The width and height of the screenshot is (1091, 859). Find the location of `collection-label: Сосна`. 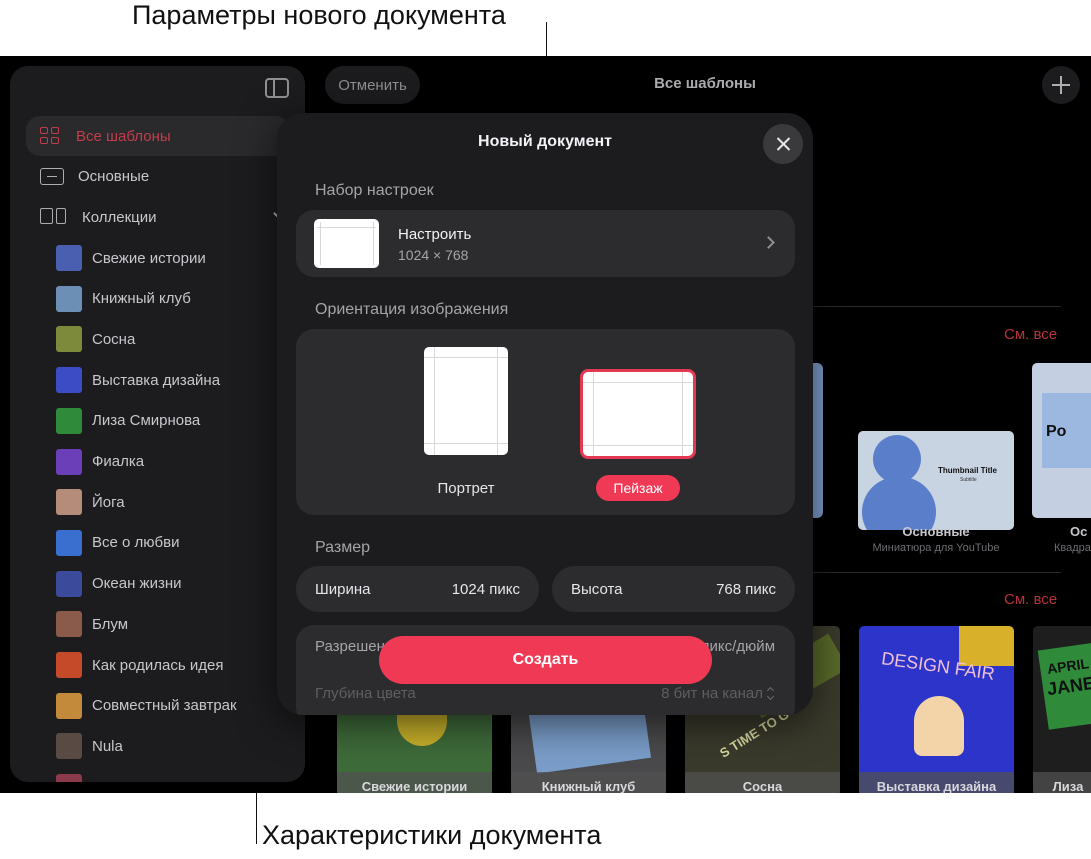

collection-label: Сосна is located at coordinates (114, 339).